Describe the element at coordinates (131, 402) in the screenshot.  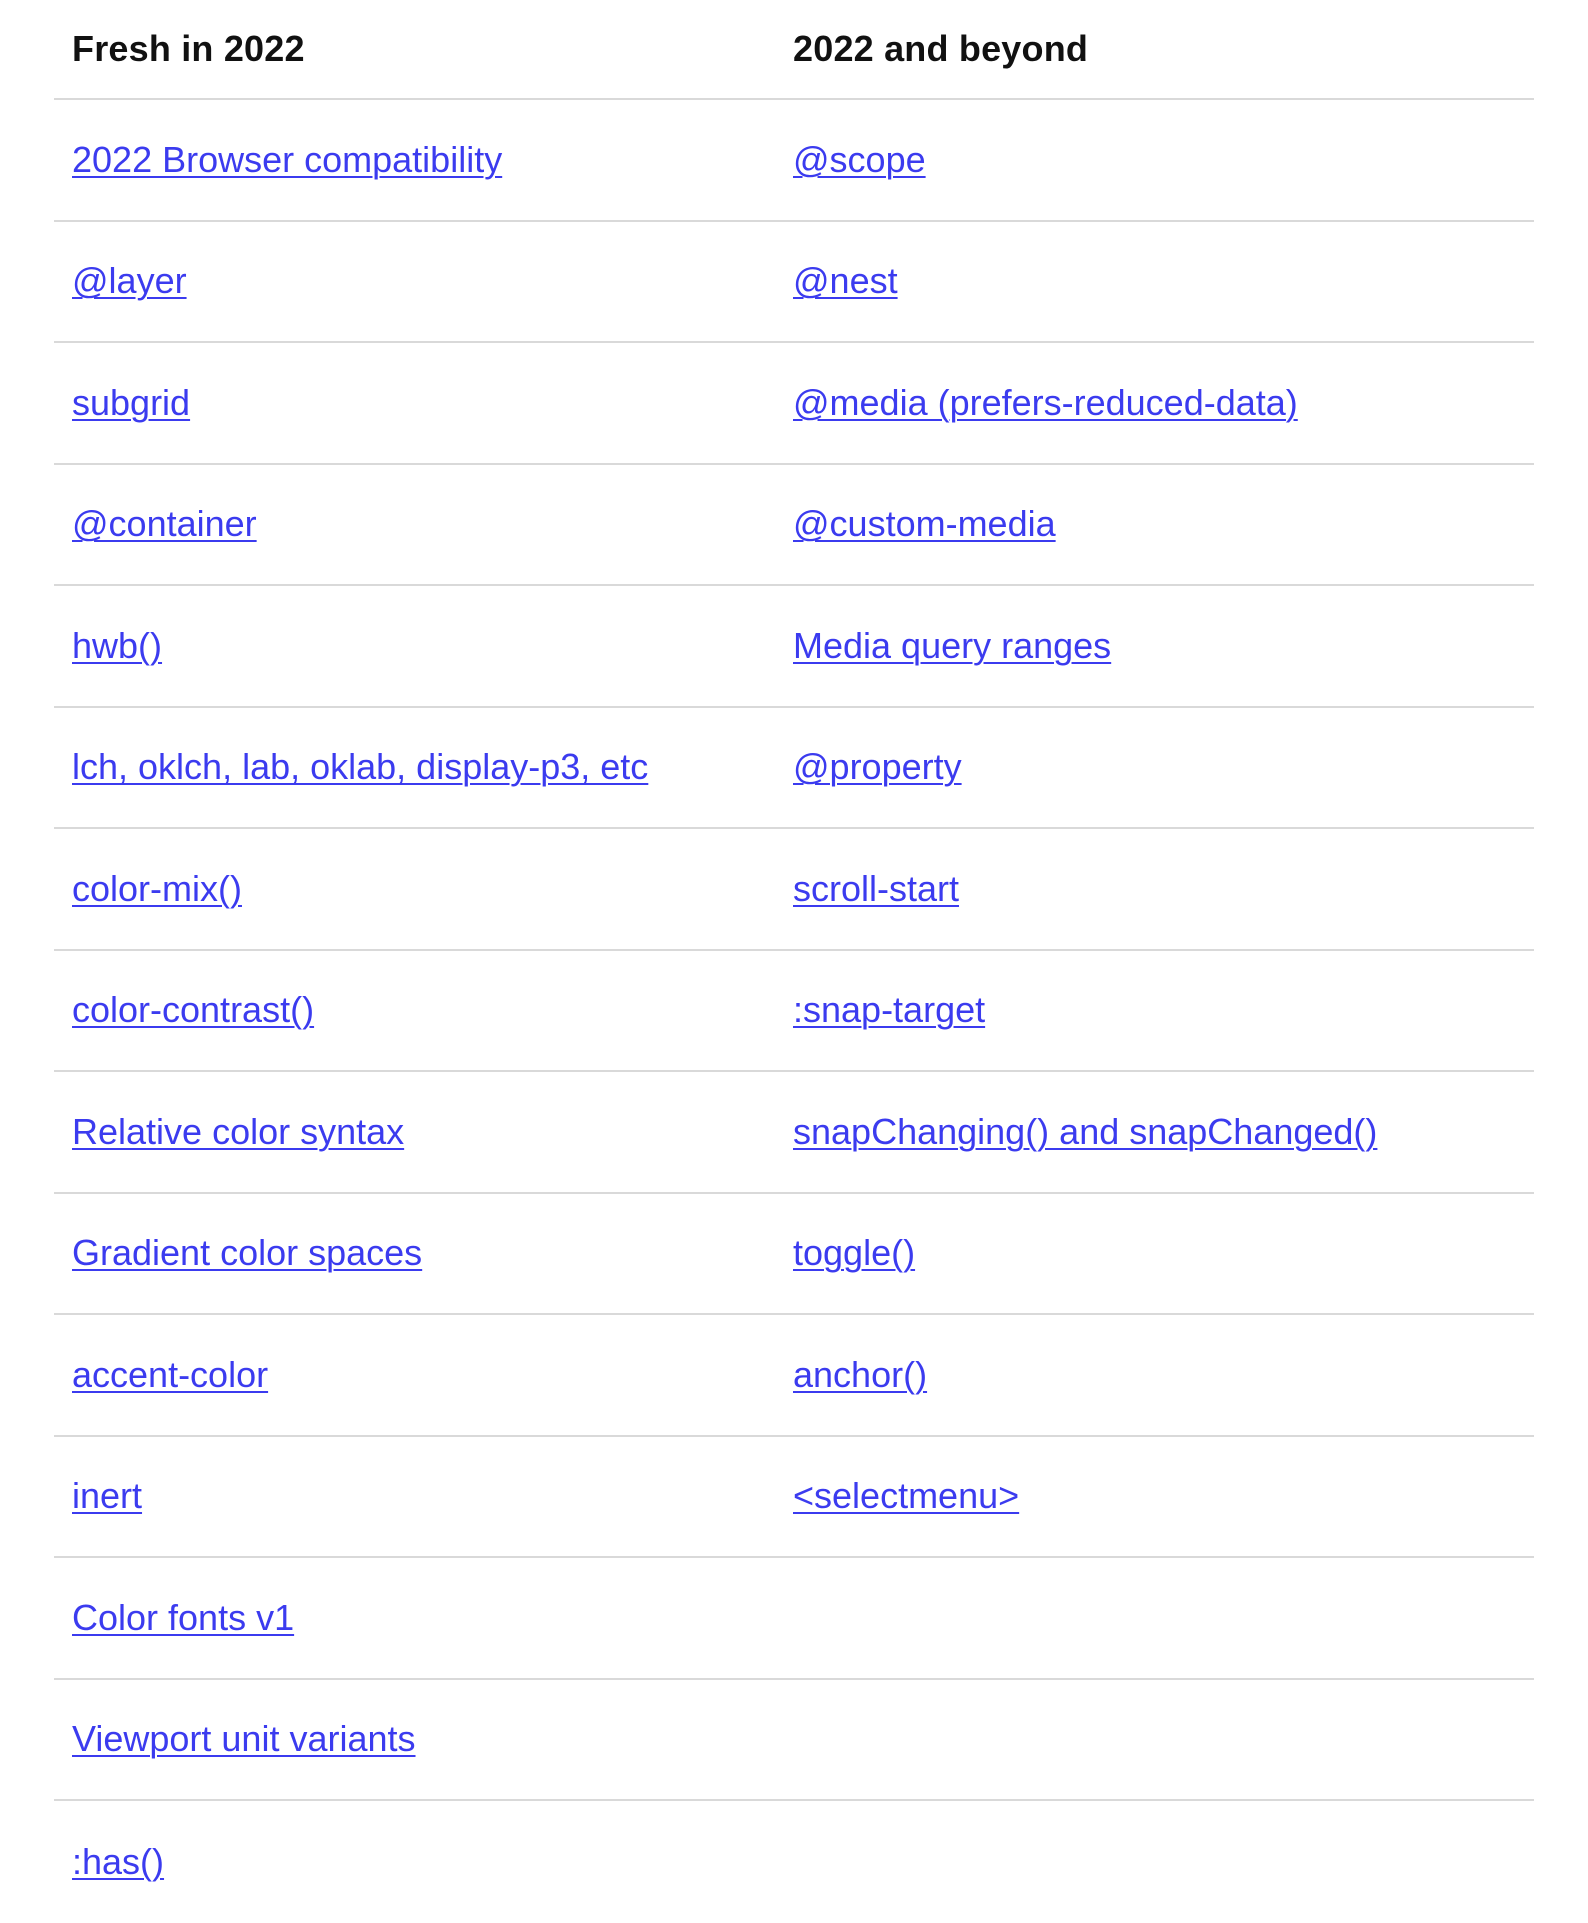
I see `feature-link: subgrid` at that location.